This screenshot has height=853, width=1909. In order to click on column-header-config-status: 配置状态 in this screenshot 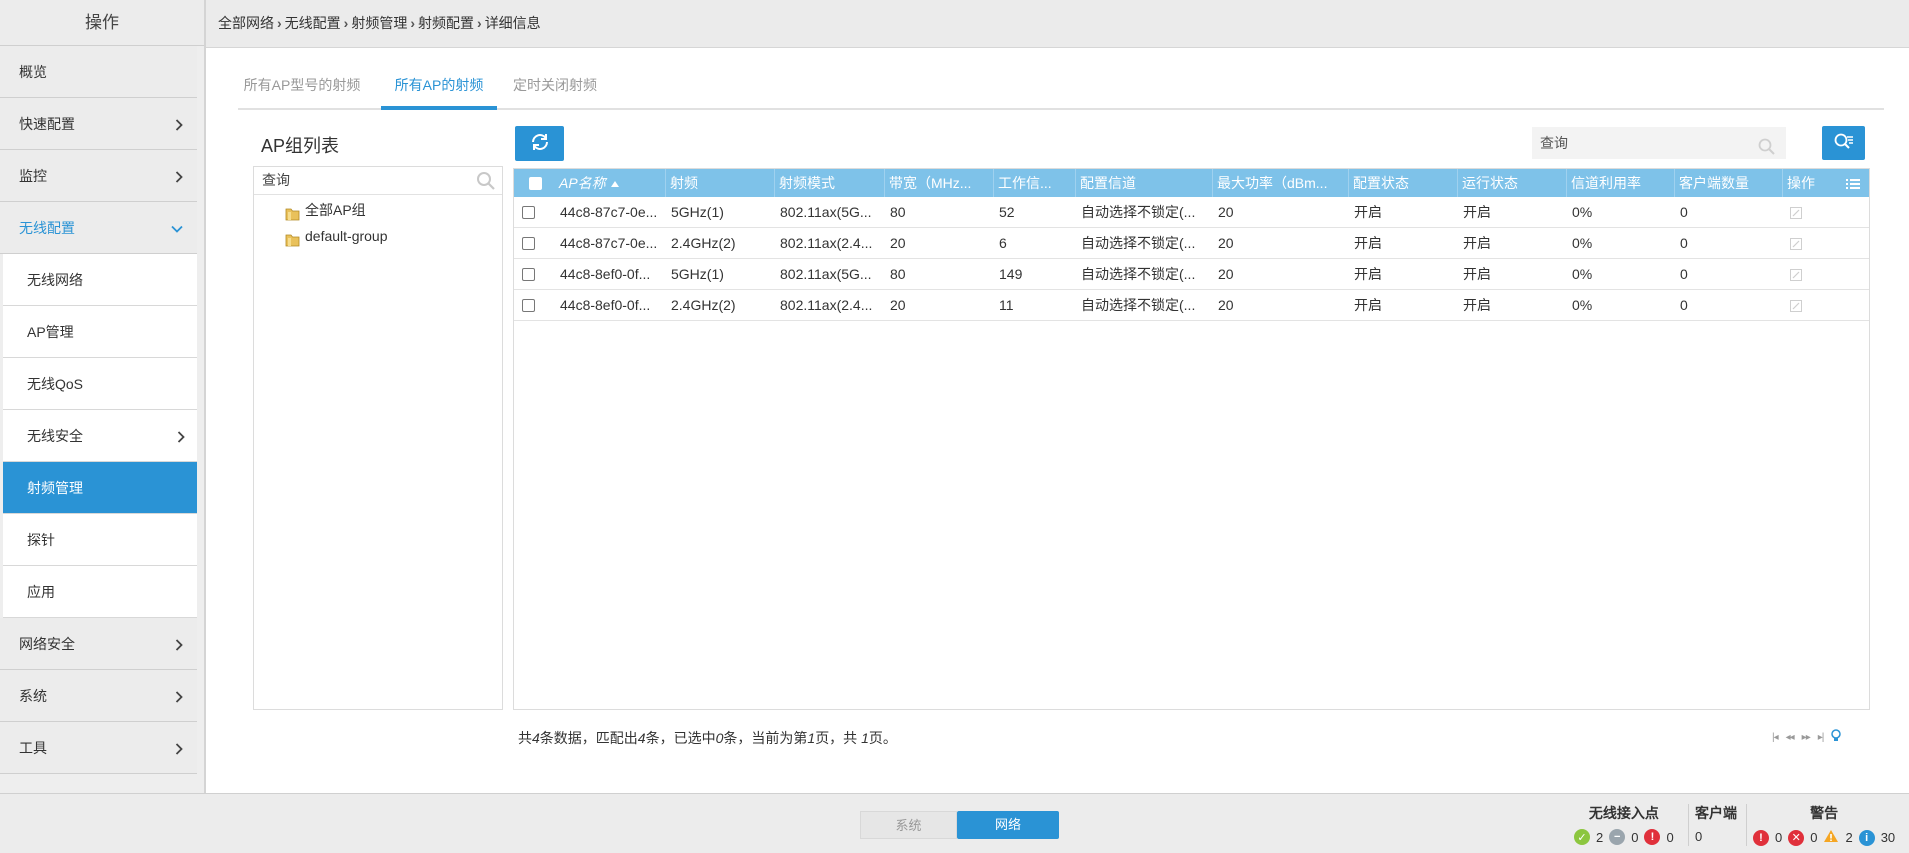, I will do `click(1403, 183)`.